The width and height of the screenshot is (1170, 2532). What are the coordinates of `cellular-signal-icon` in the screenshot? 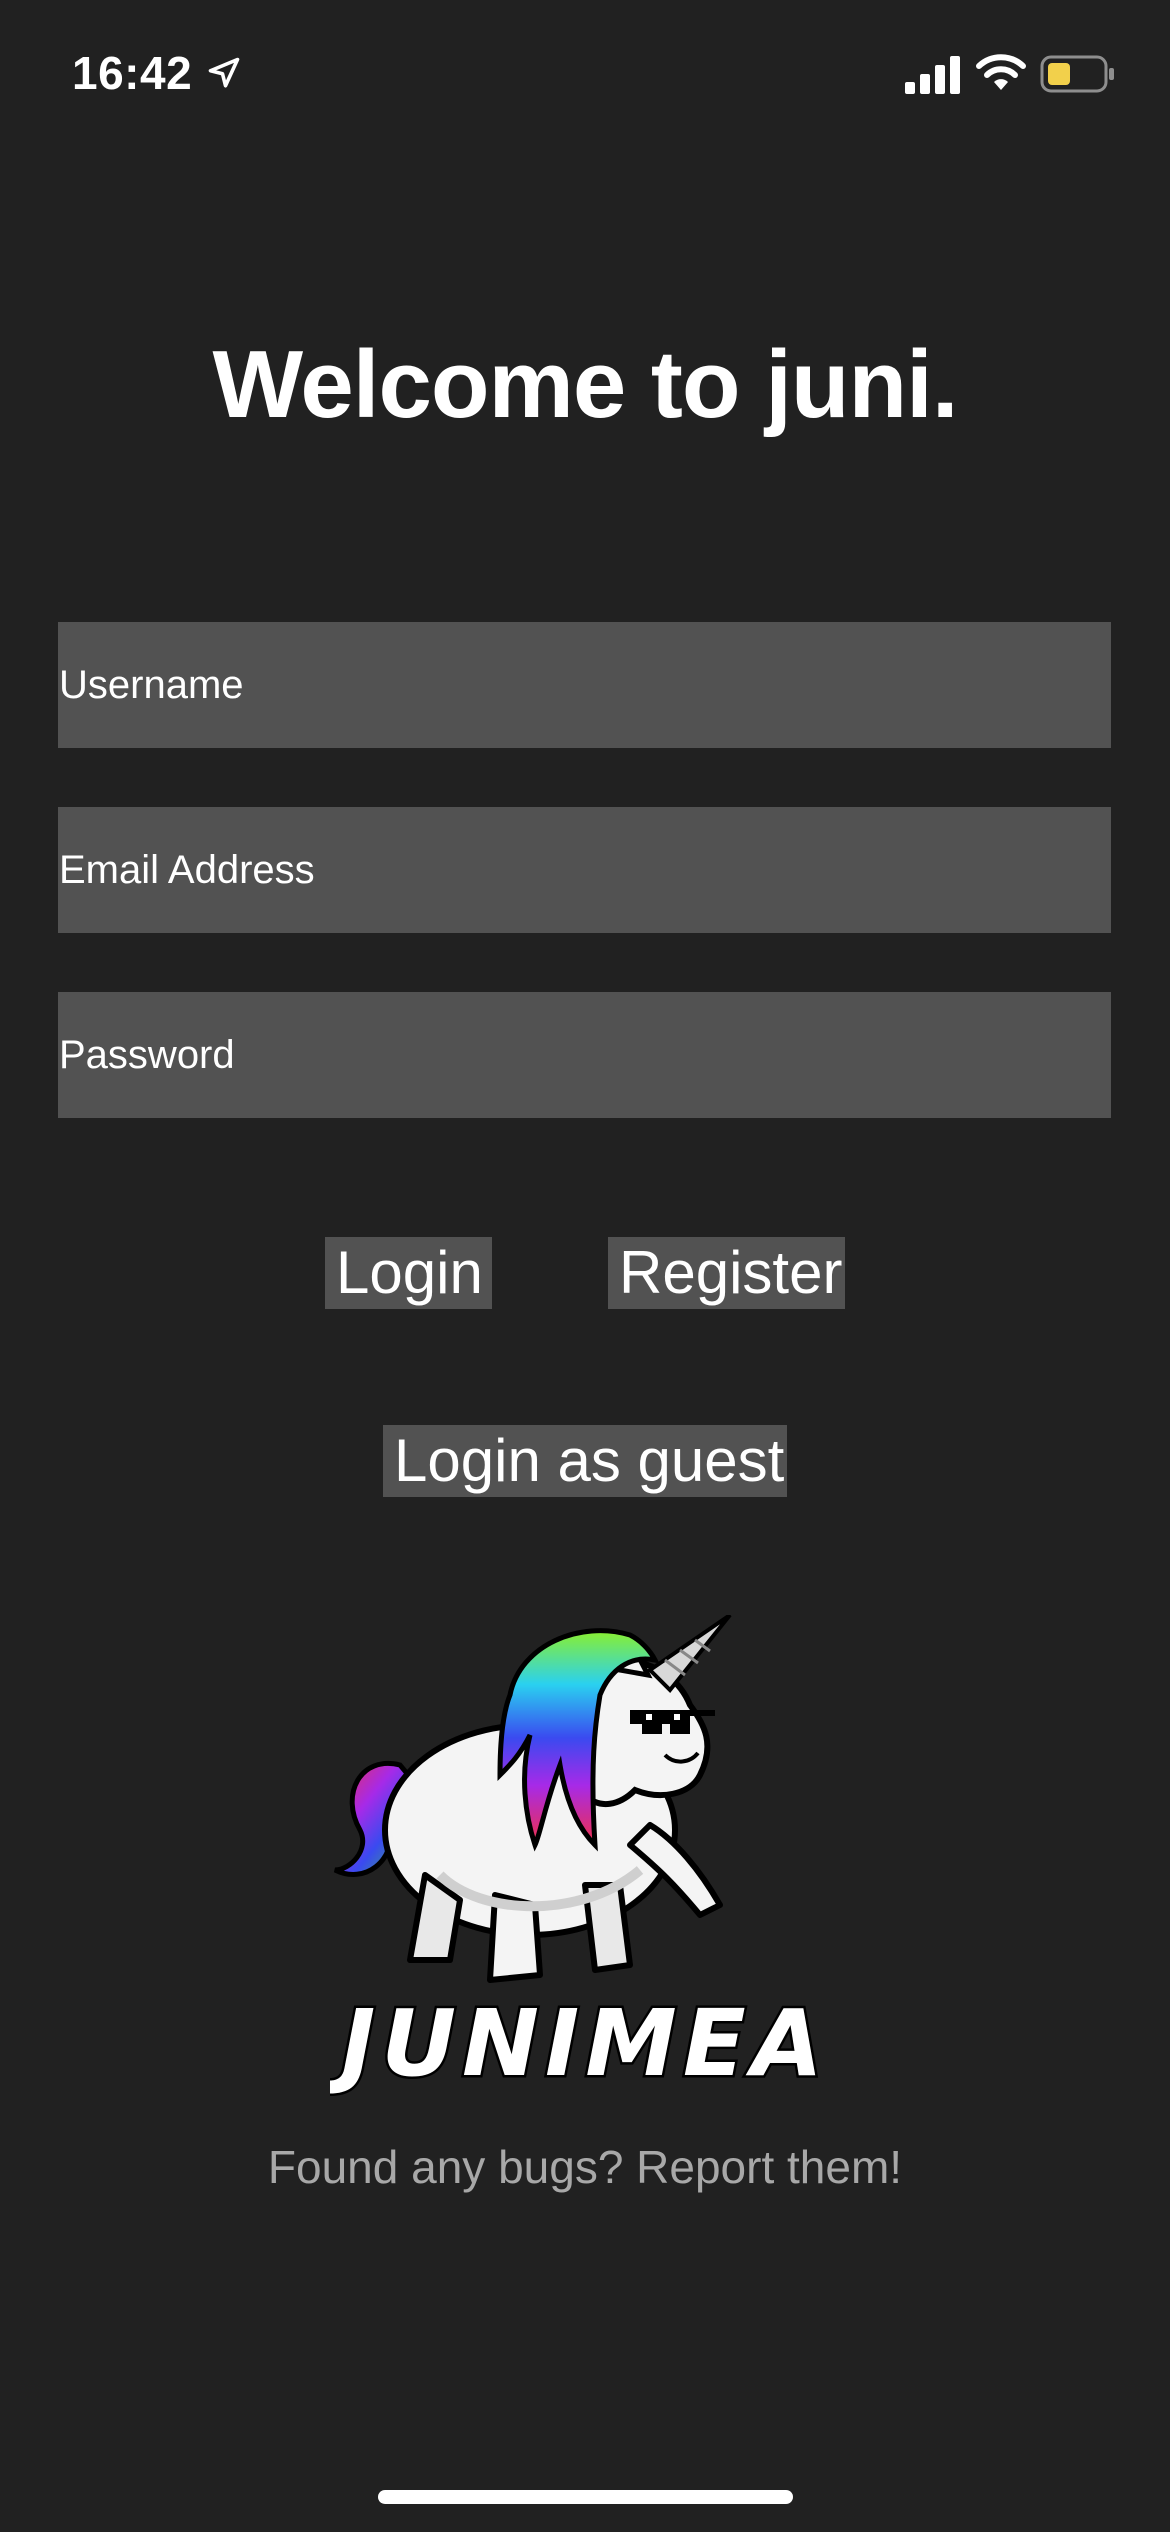 It's located at (932, 75).